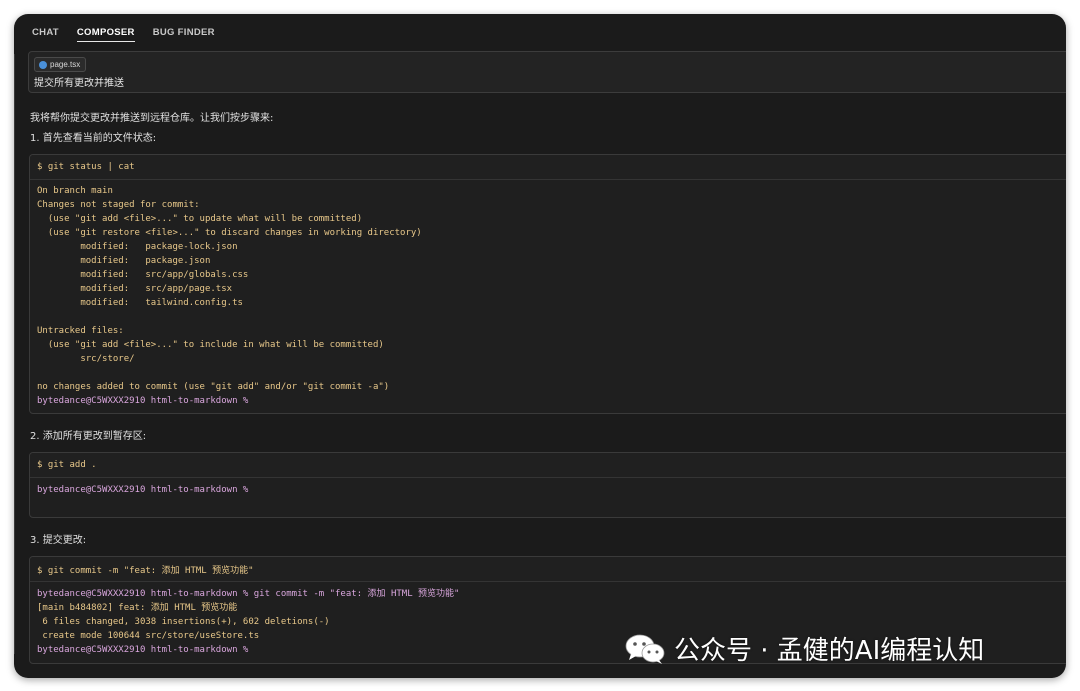  I want to click on file-chip: page.tsx, so click(60, 64).